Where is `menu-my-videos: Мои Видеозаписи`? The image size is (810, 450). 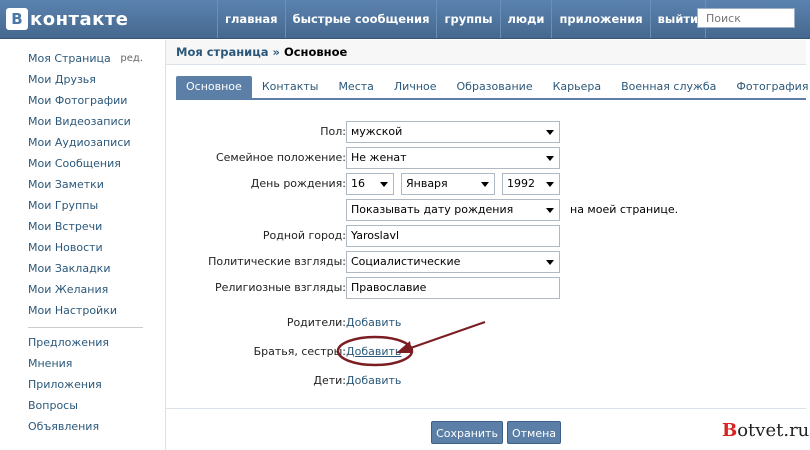
menu-my-videos: Мои Видеозаписи is located at coordinates (85, 121).